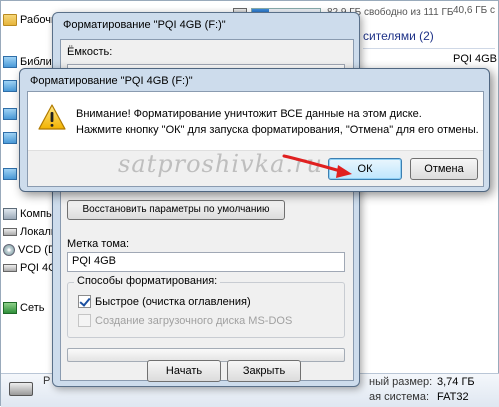 Image resolution: width=499 pixels, height=407 pixels. Describe the element at coordinates (21, 389) in the screenshot. I see `usb-drive-icon` at that location.